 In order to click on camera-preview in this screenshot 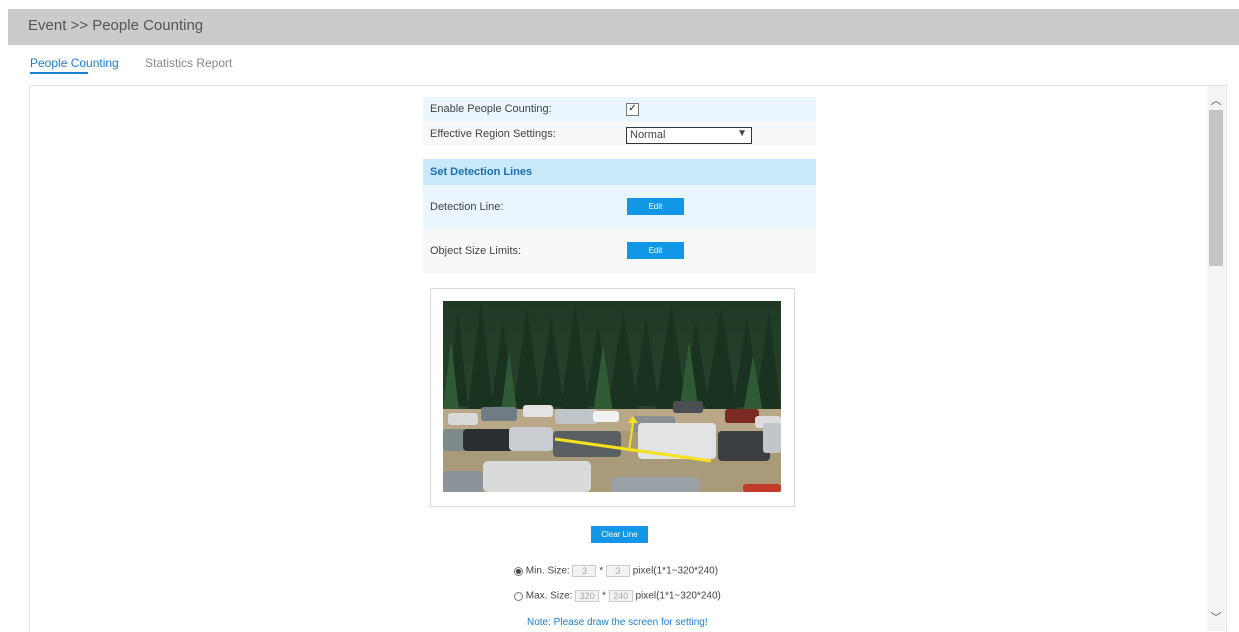, I will do `click(612, 396)`.